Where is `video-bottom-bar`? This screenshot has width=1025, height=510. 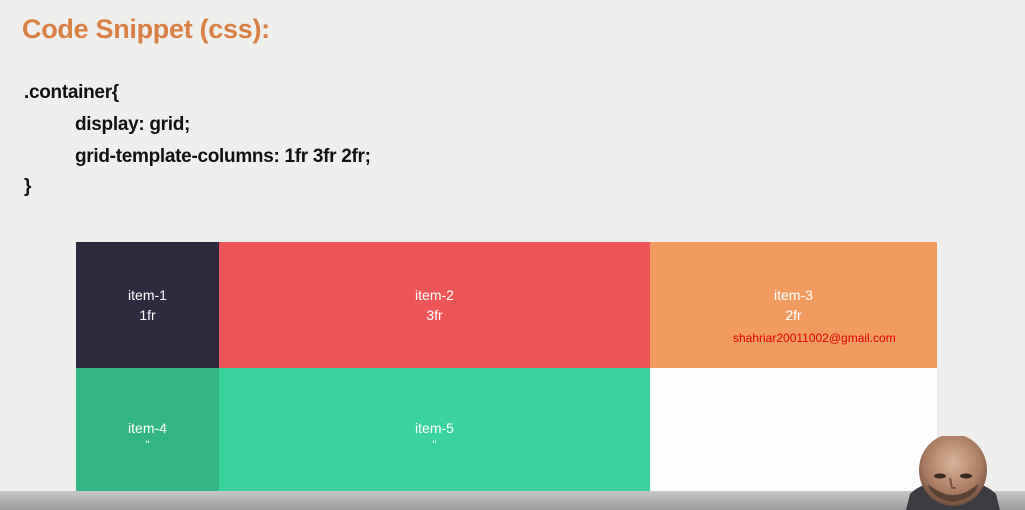 video-bottom-bar is located at coordinates (512, 500).